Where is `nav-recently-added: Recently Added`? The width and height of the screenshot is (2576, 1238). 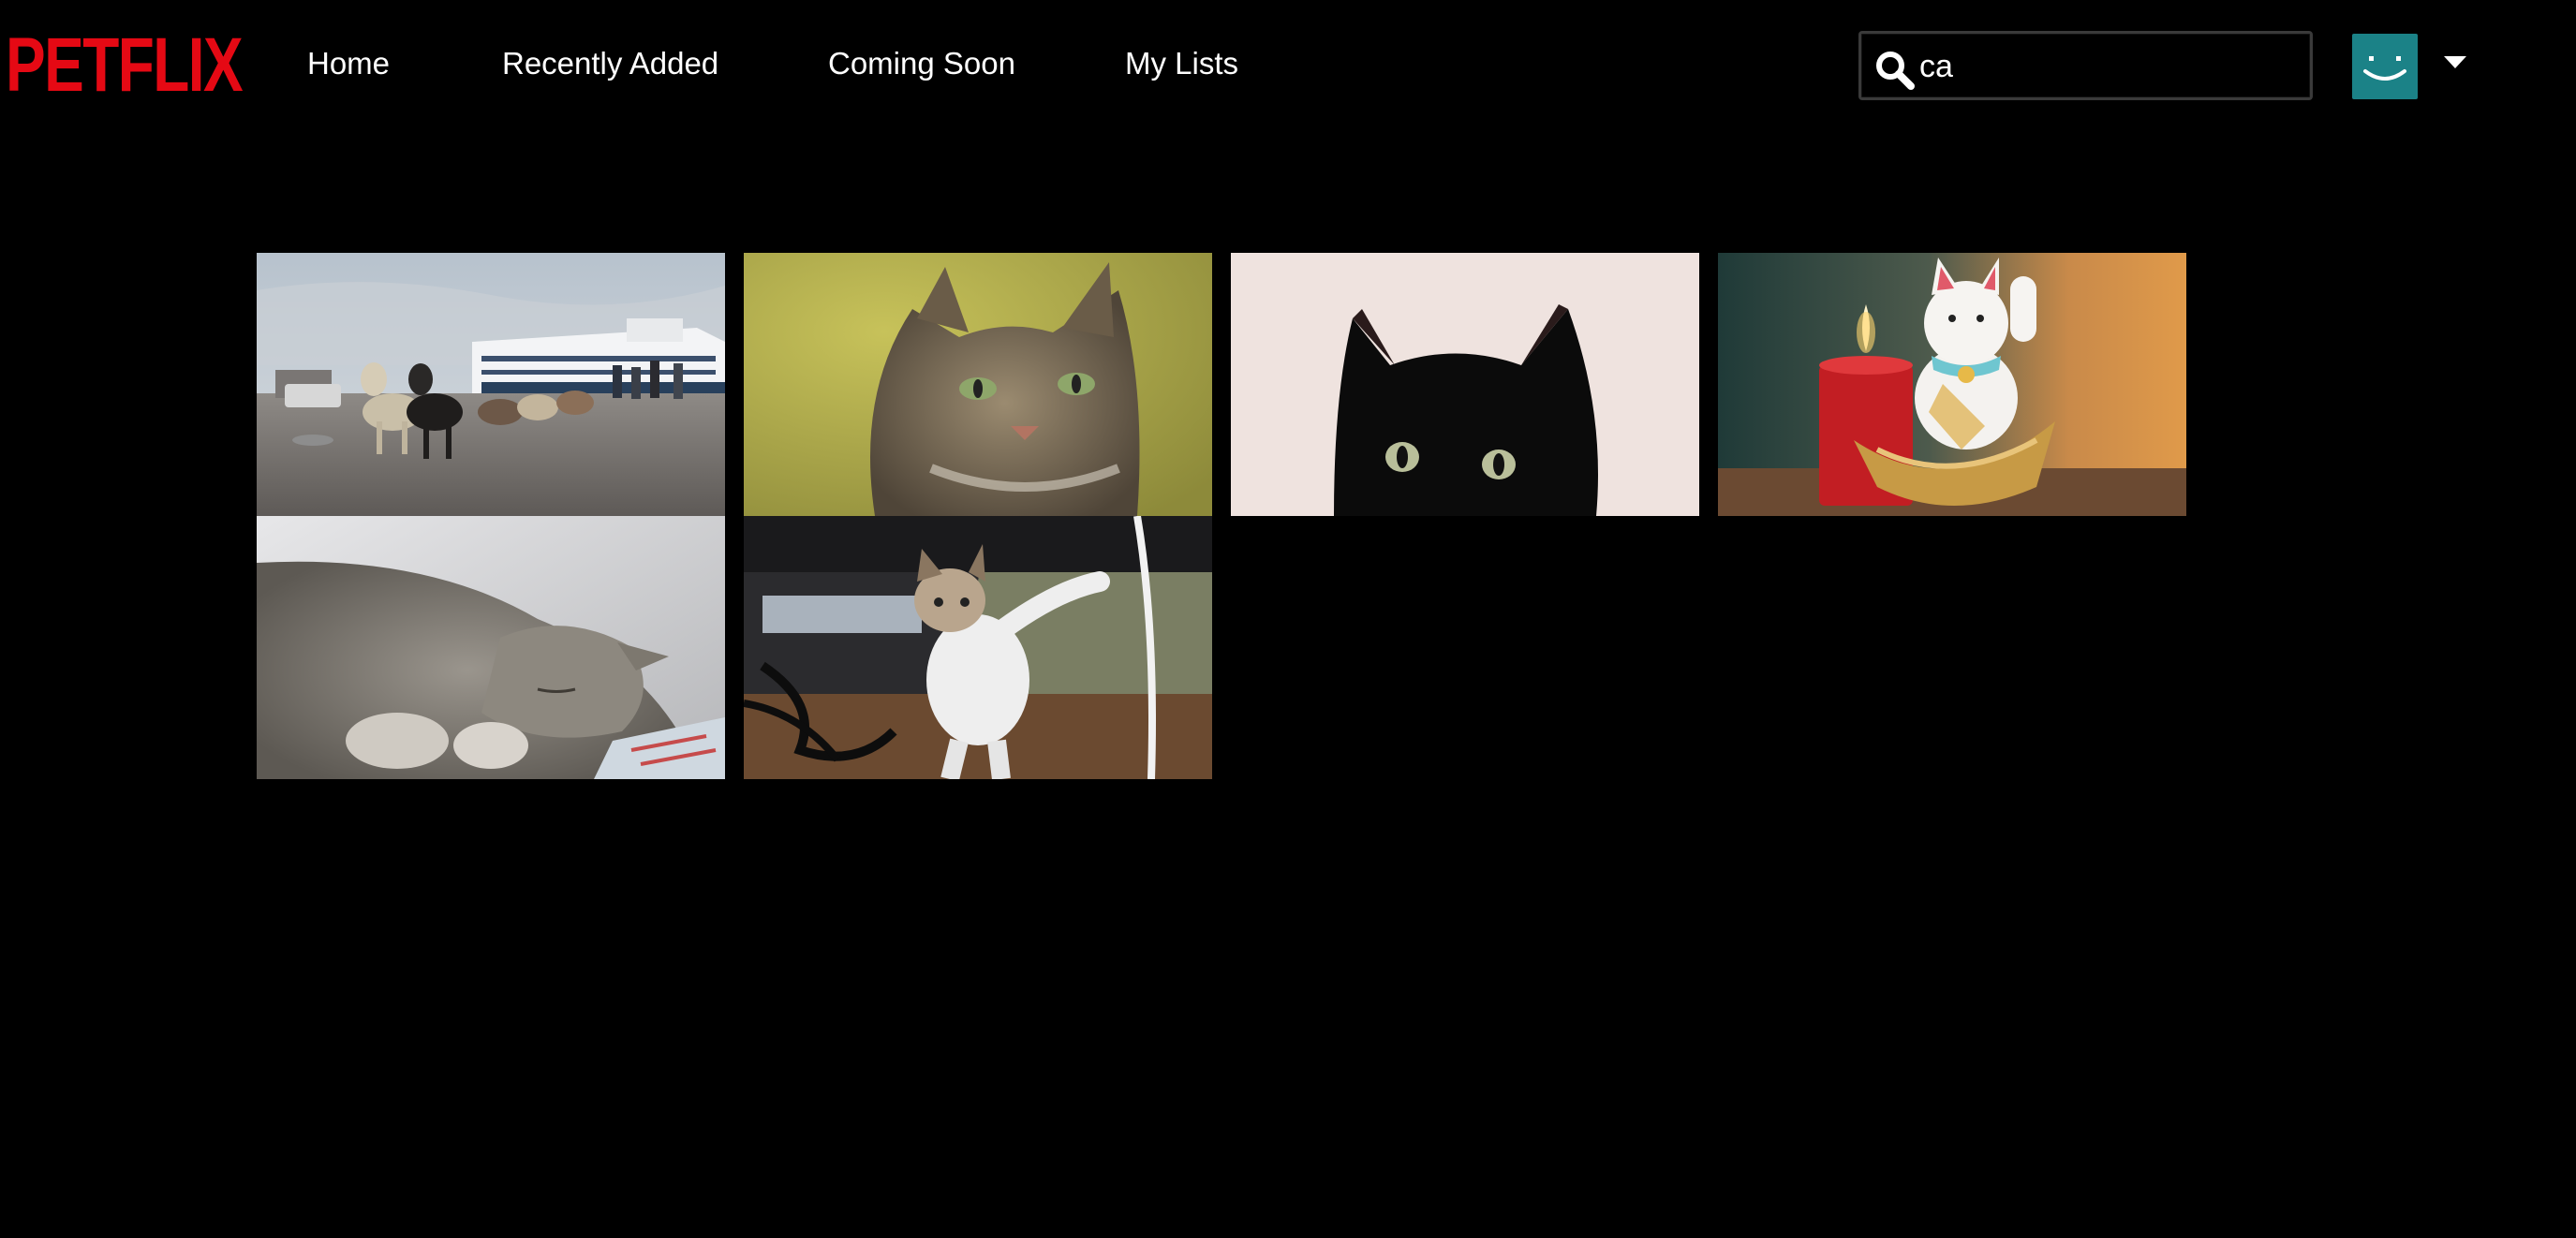
nav-recently-added: Recently Added is located at coordinates (610, 64).